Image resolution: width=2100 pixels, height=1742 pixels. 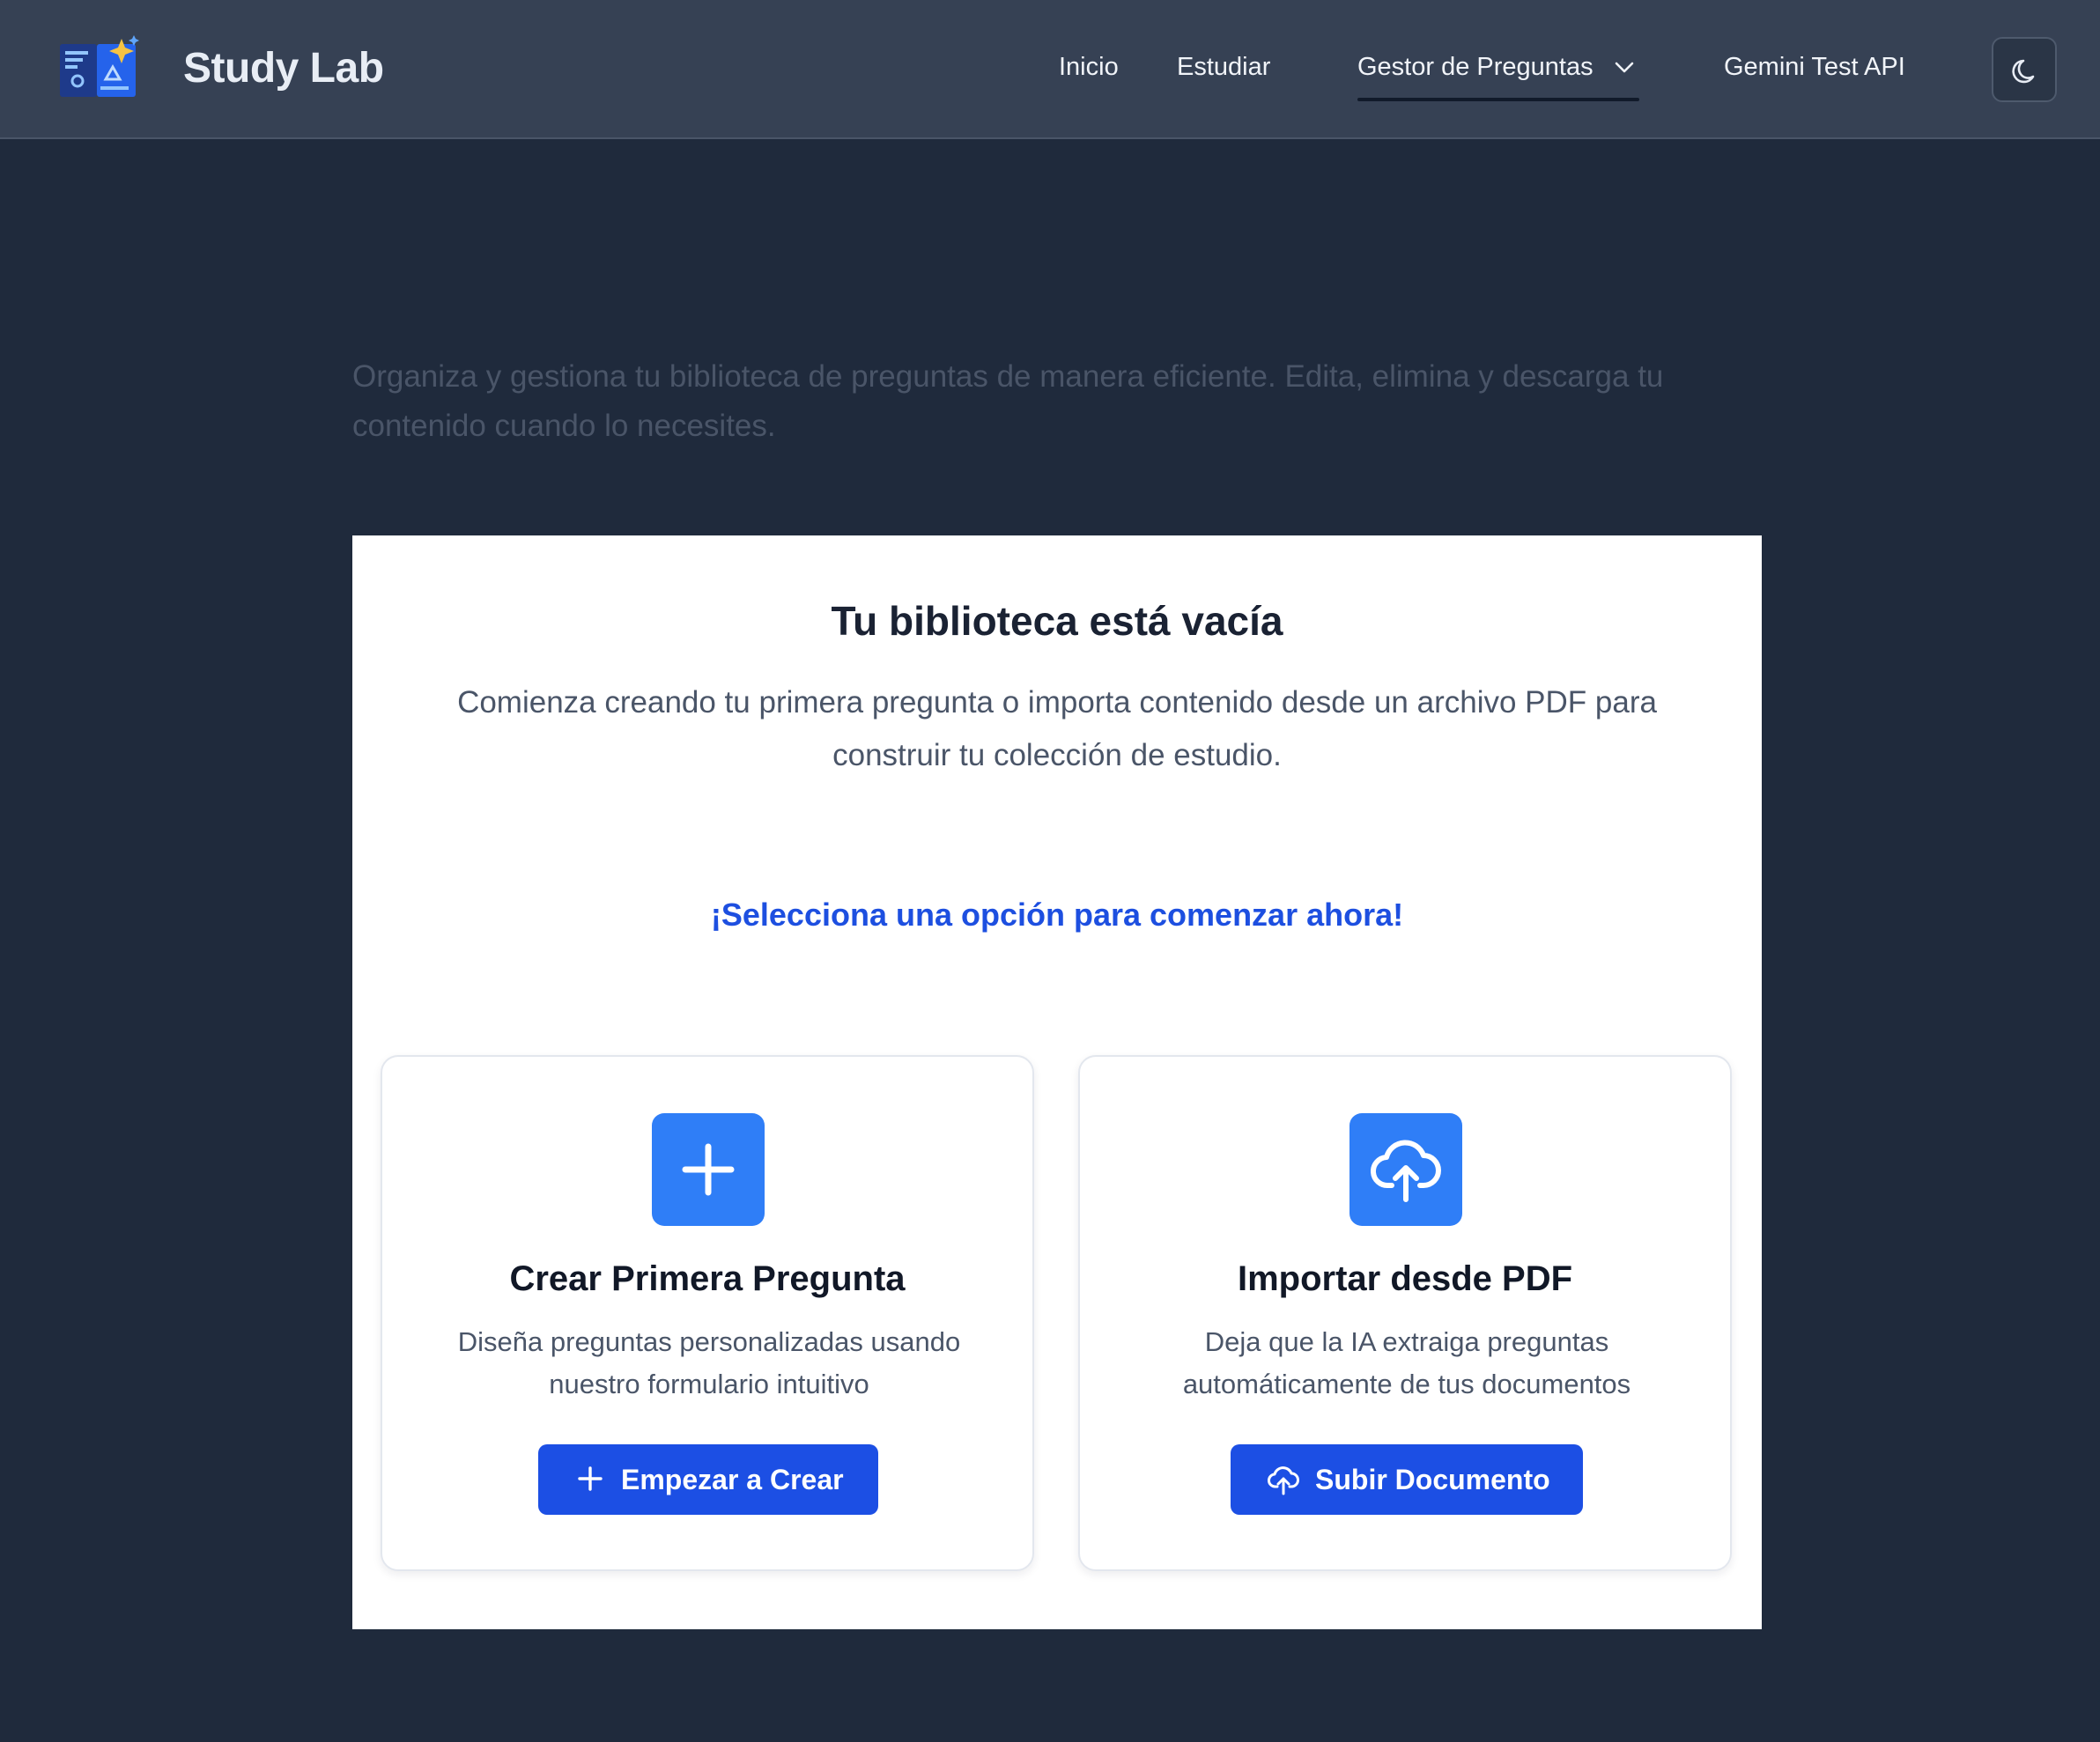 I want to click on card-title: Crear Primera Pregunta, so click(x=707, y=1278).